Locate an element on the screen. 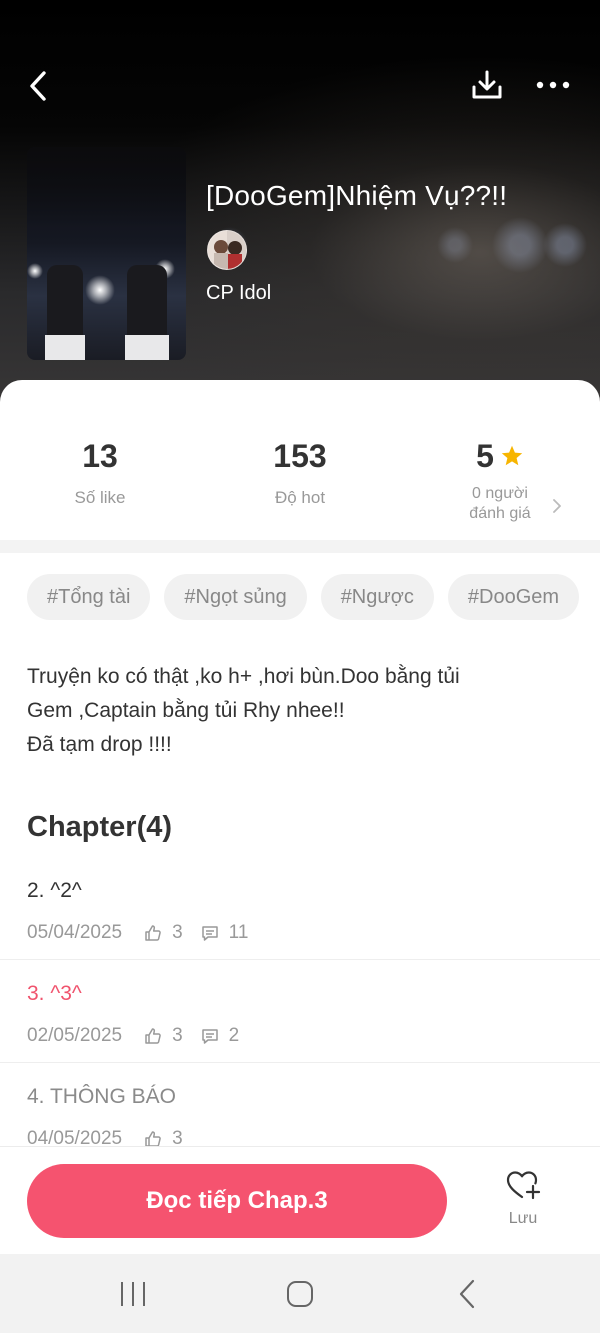 The width and height of the screenshot is (600, 1333). stats-card: 13 Số like 153 Độ hot 5 0 người đánh giá is located at coordinates (300, 460).